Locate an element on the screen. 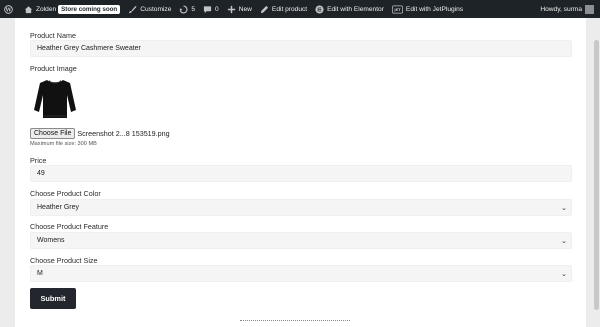 The width and height of the screenshot is (600, 327). brush-icon is located at coordinates (132, 9).